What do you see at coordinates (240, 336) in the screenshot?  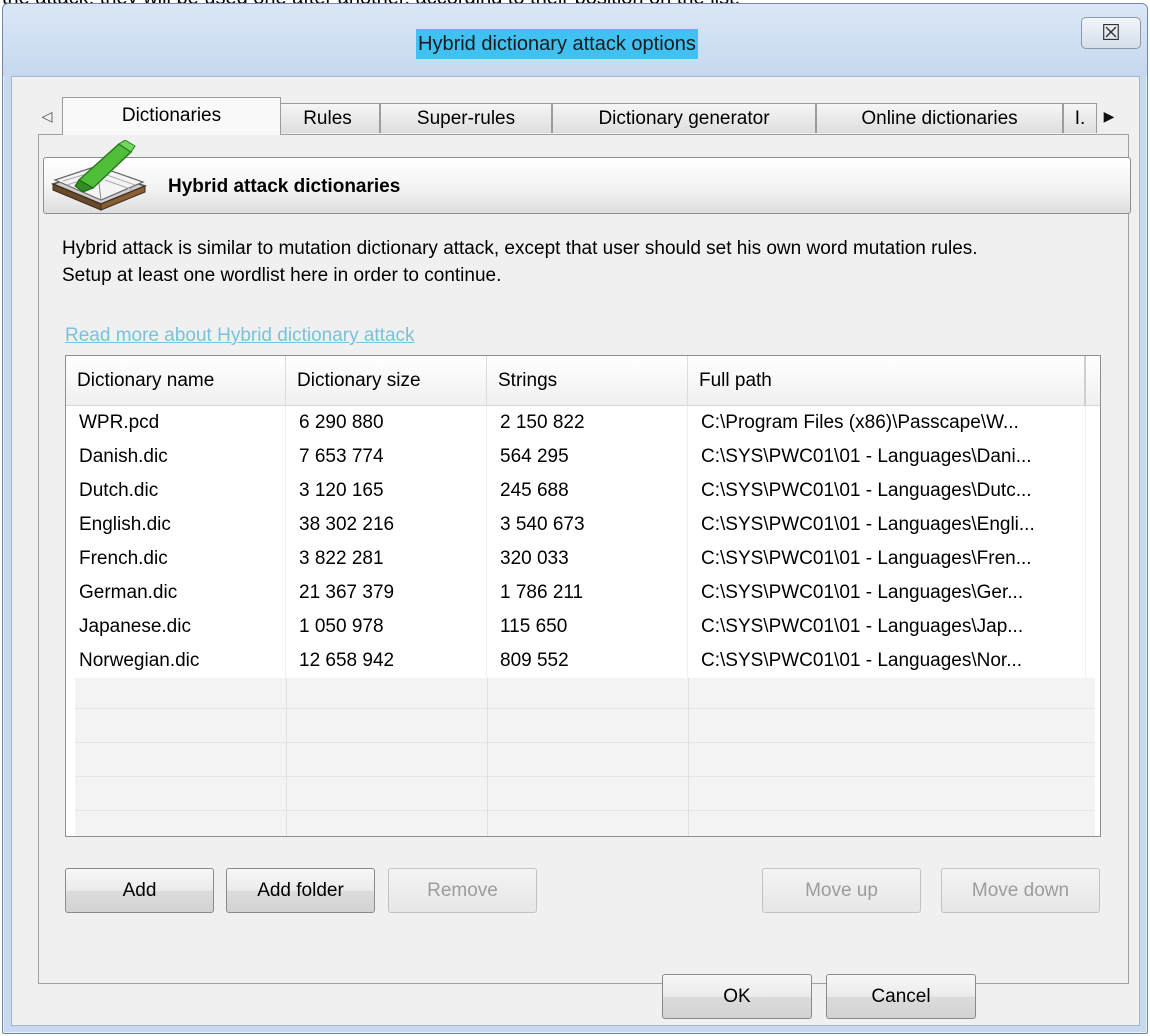 I see `read-more-link: Read more about Hybrid dictionary attack` at bounding box center [240, 336].